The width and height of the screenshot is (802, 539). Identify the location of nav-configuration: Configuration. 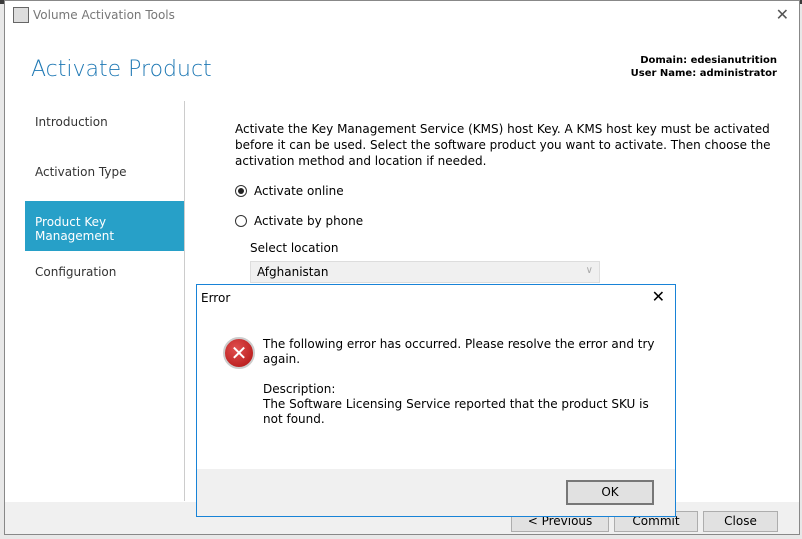
(104, 276).